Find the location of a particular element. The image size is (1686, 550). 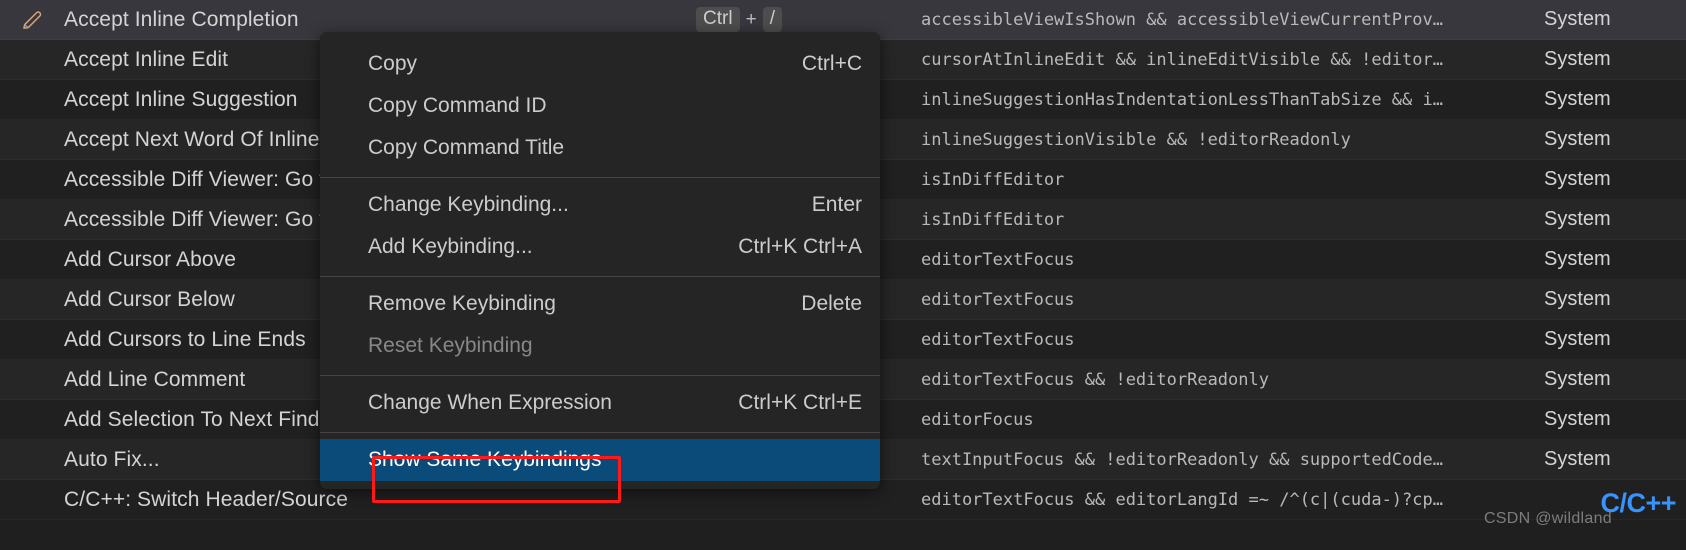

keycap: Ctrl is located at coordinates (718, 19).